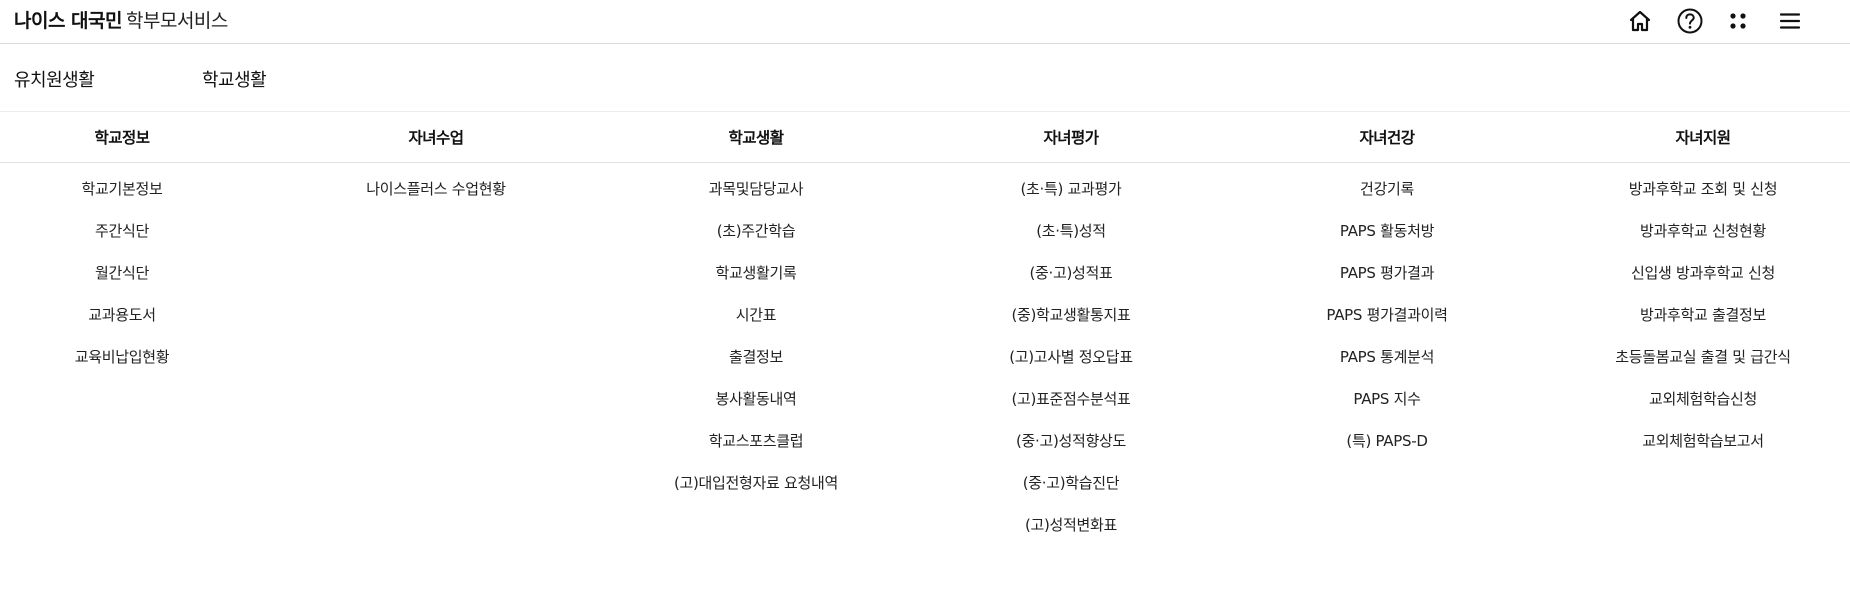 The height and width of the screenshot is (605, 1850). Describe the element at coordinates (1690, 21) in the screenshot. I see `help-icon` at that location.